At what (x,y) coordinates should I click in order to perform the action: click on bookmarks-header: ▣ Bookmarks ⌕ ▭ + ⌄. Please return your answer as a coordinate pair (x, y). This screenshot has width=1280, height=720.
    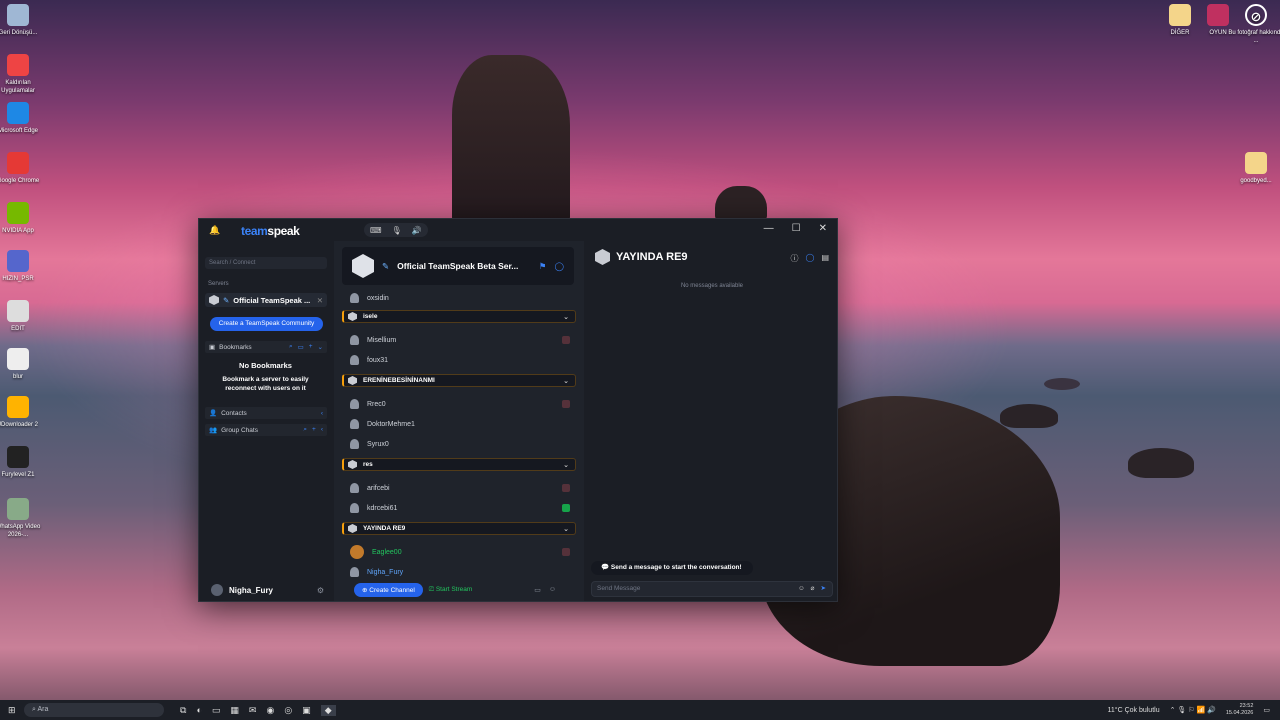
    Looking at the image, I should click on (266, 347).